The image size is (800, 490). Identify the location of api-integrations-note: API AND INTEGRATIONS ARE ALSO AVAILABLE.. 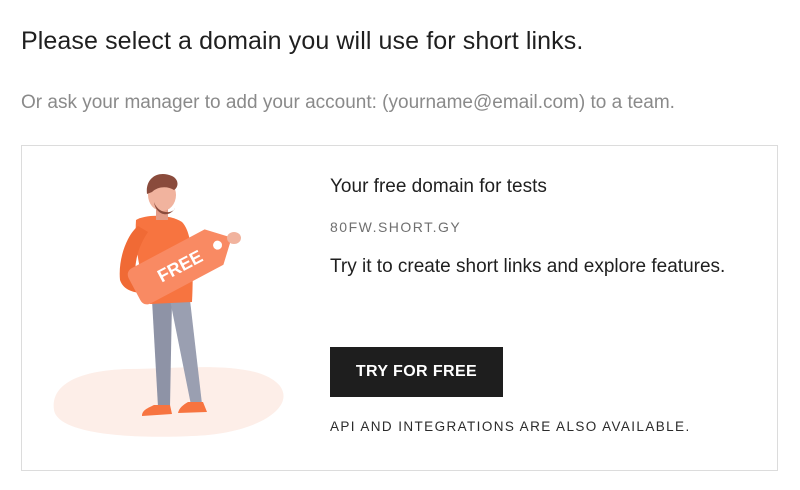
(510, 426).